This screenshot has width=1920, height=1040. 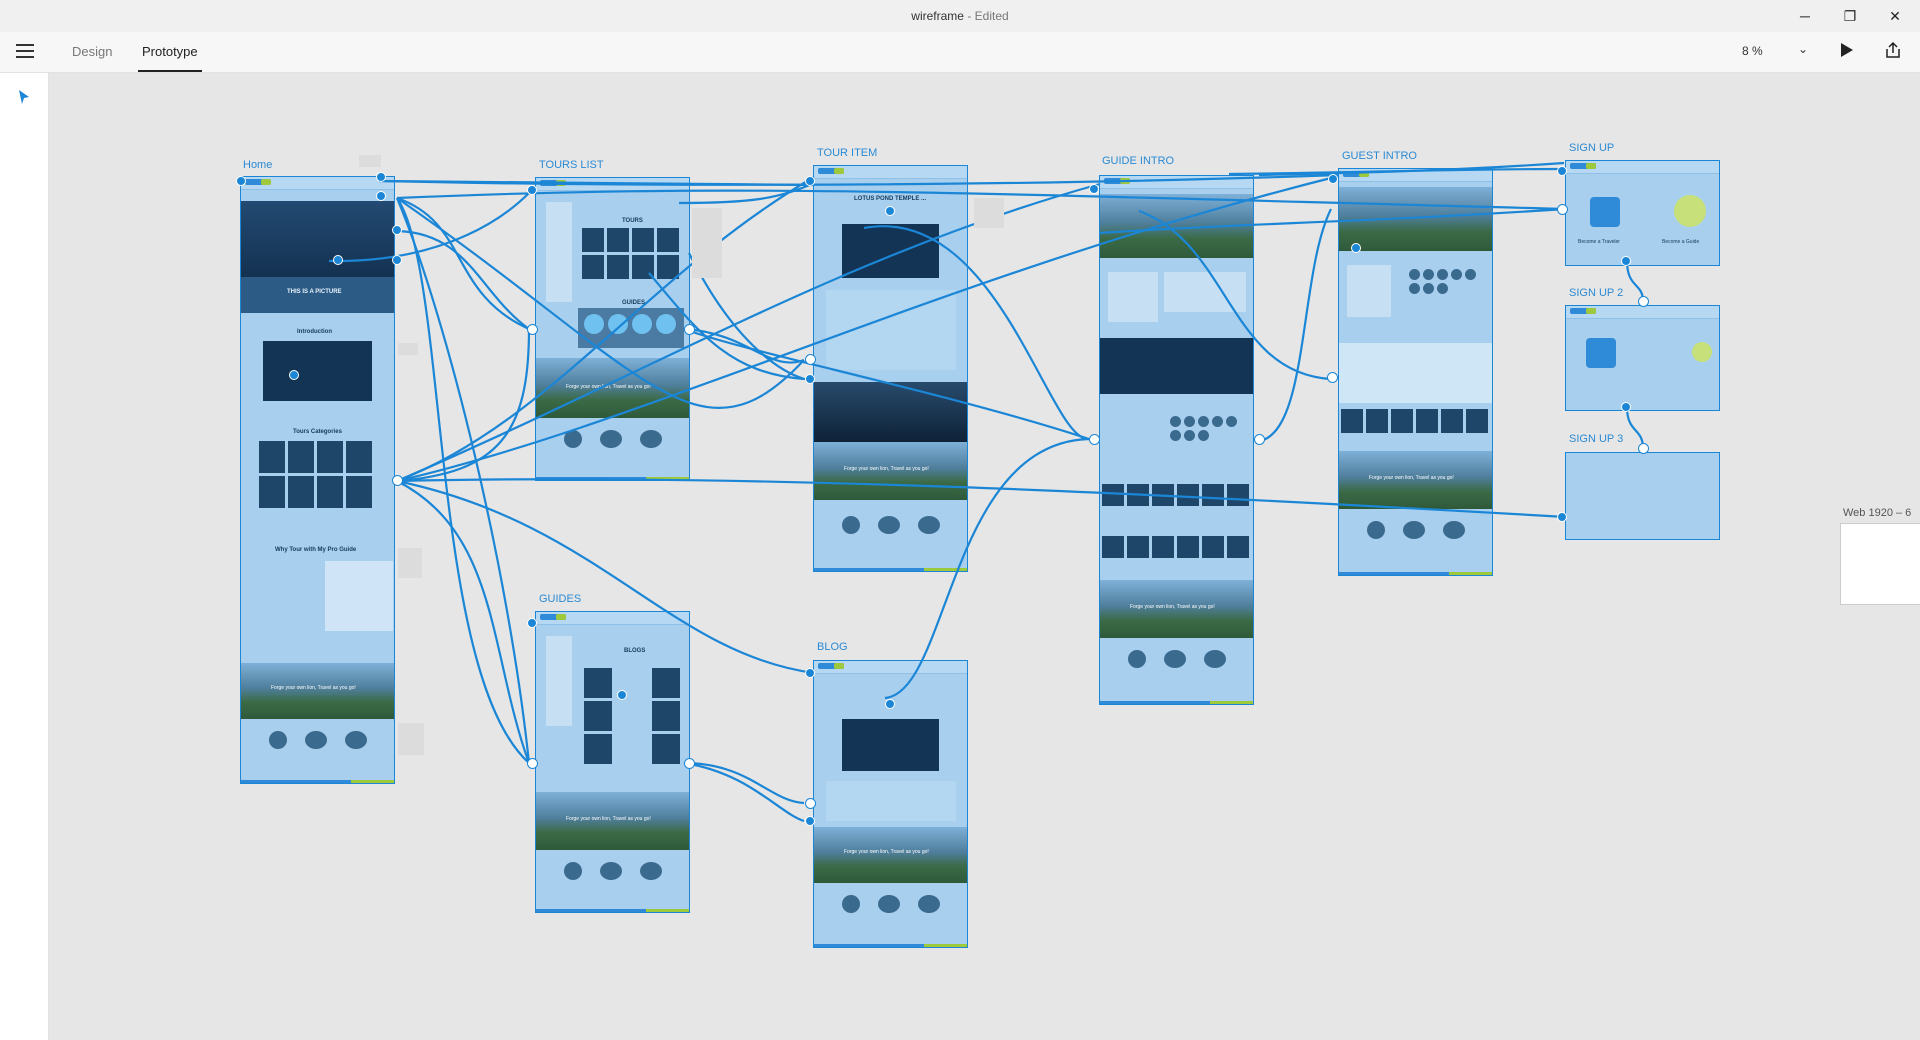 What do you see at coordinates (314, 332) in the screenshot?
I see `home-intro-heading: Introduction` at bounding box center [314, 332].